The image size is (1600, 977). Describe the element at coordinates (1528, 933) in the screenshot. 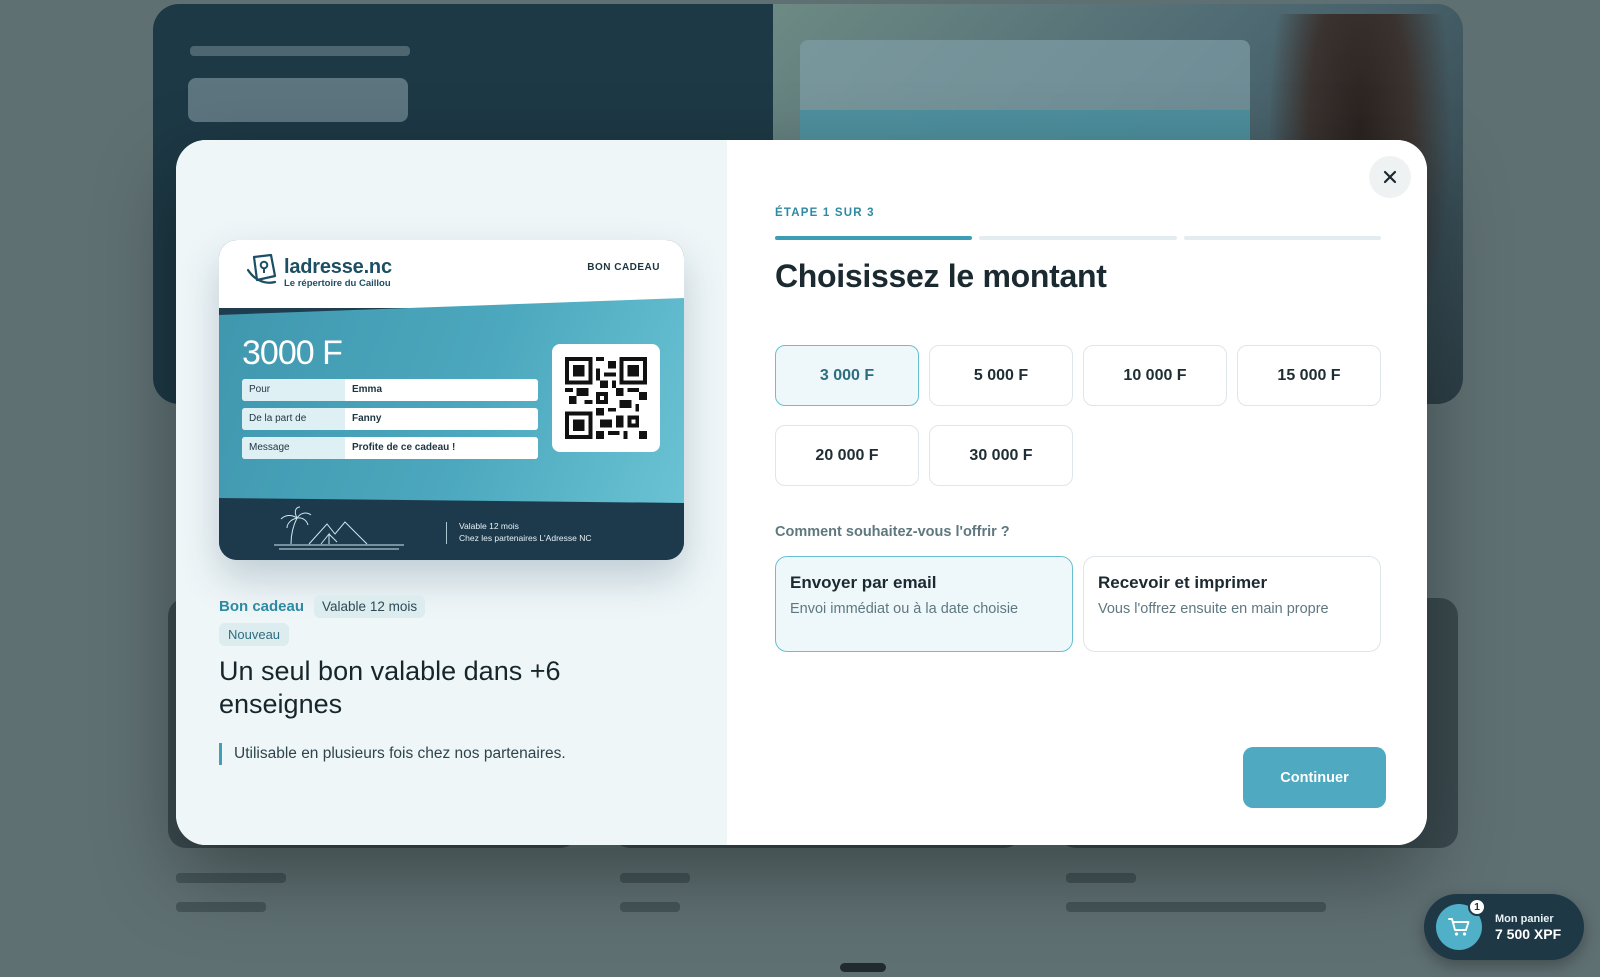

I see `cart-total: 7 500 XPF` at that location.